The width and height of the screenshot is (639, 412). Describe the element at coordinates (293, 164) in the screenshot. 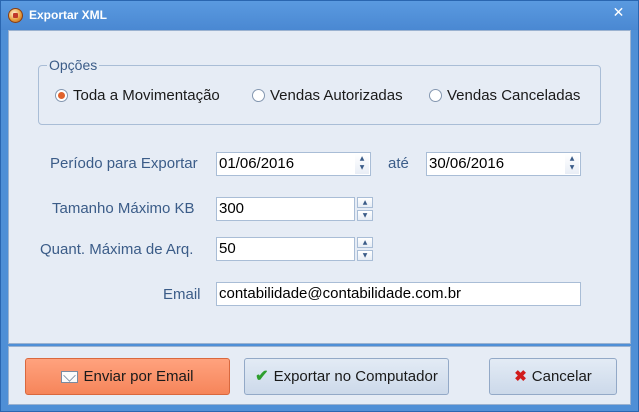

I see `date-from-input: 01/06/2016` at that location.